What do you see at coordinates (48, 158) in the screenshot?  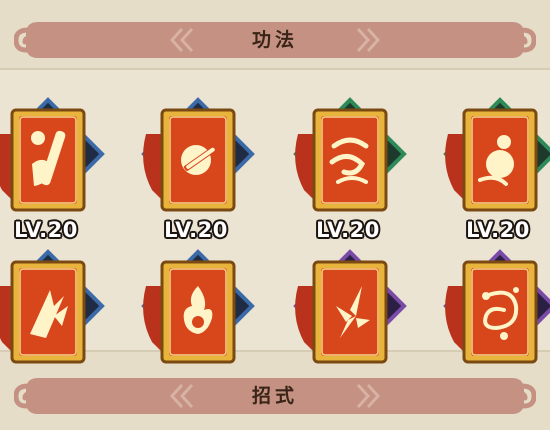 I see `scroll-brush-icon` at bounding box center [48, 158].